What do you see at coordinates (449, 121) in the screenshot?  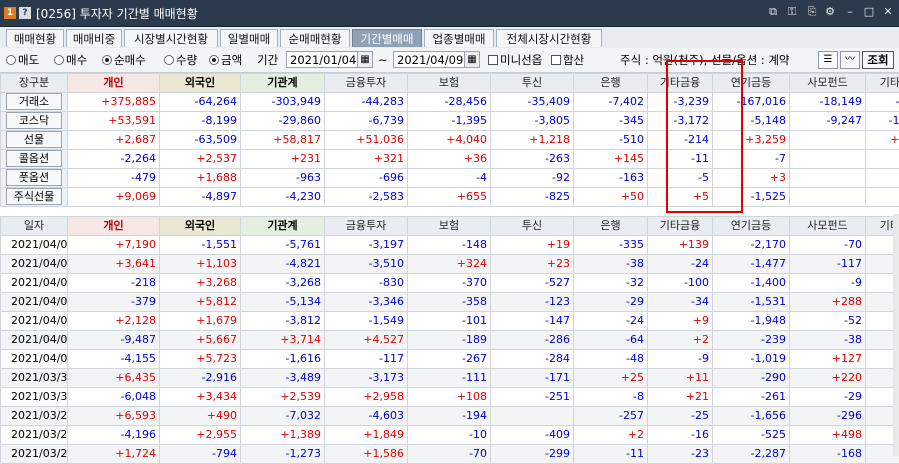 I see `summary-cell: -1,395` at bounding box center [449, 121].